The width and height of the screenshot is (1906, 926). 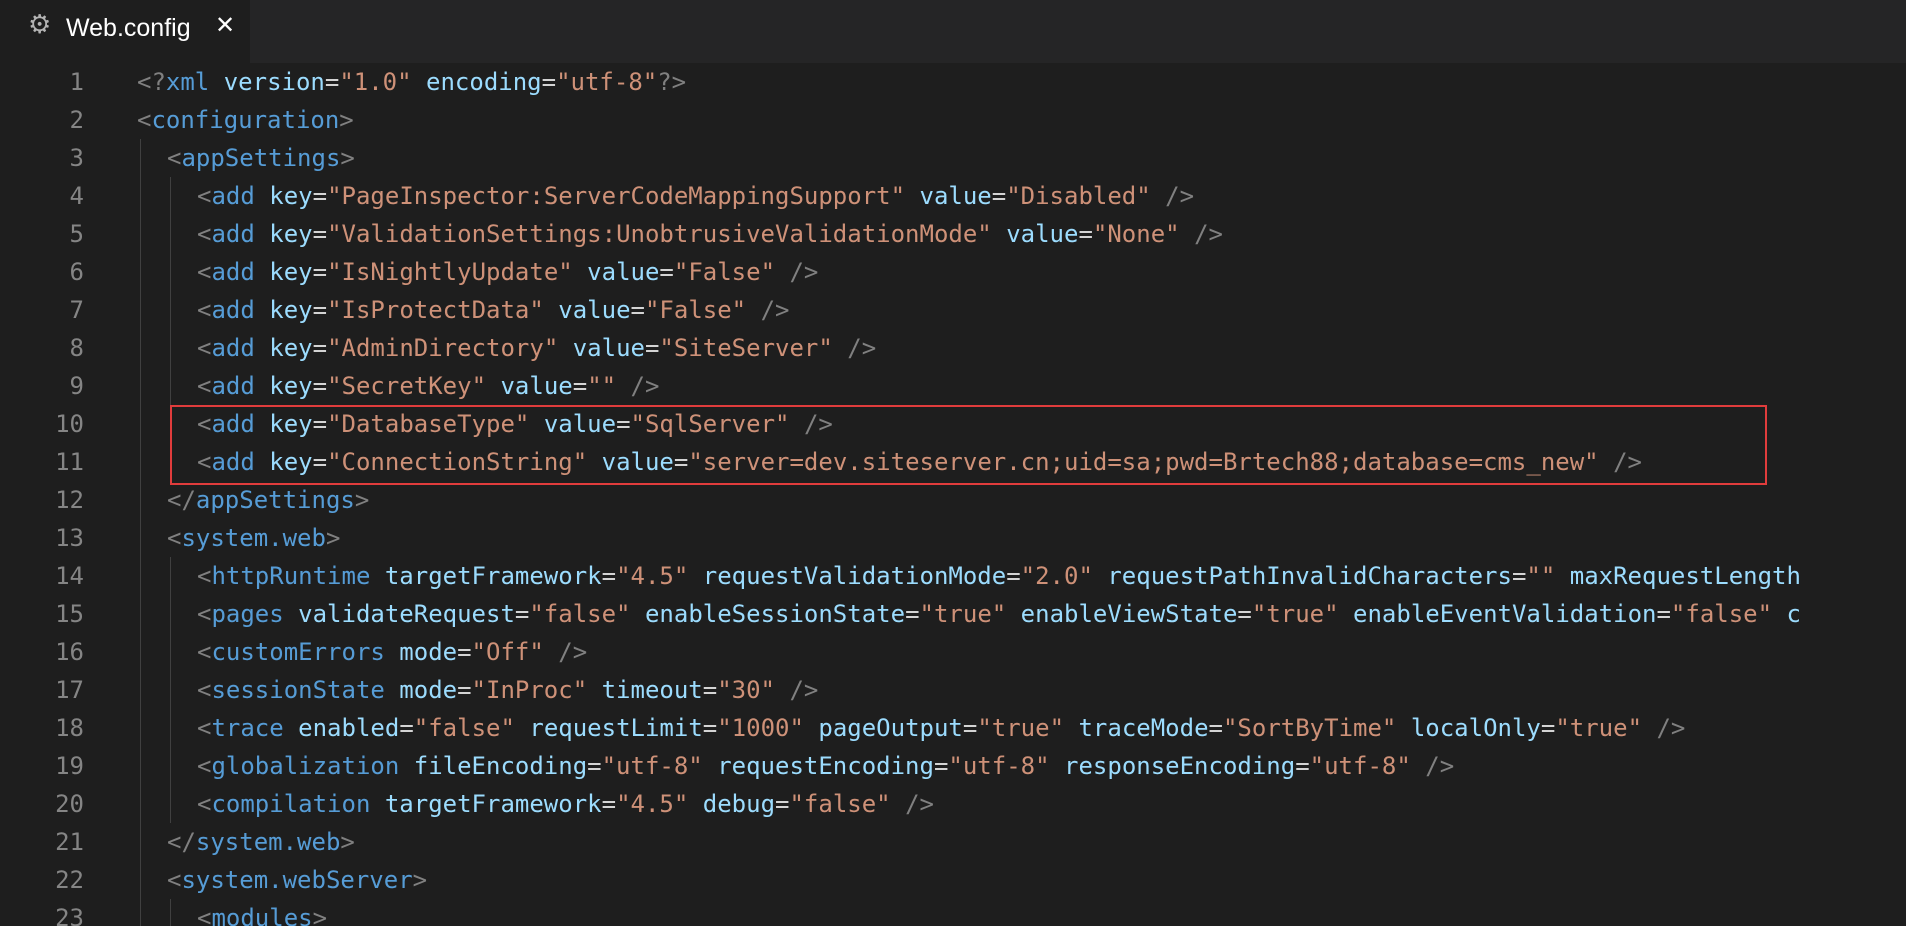 I want to click on code-line: 13 <system.web>, so click(x=953, y=538).